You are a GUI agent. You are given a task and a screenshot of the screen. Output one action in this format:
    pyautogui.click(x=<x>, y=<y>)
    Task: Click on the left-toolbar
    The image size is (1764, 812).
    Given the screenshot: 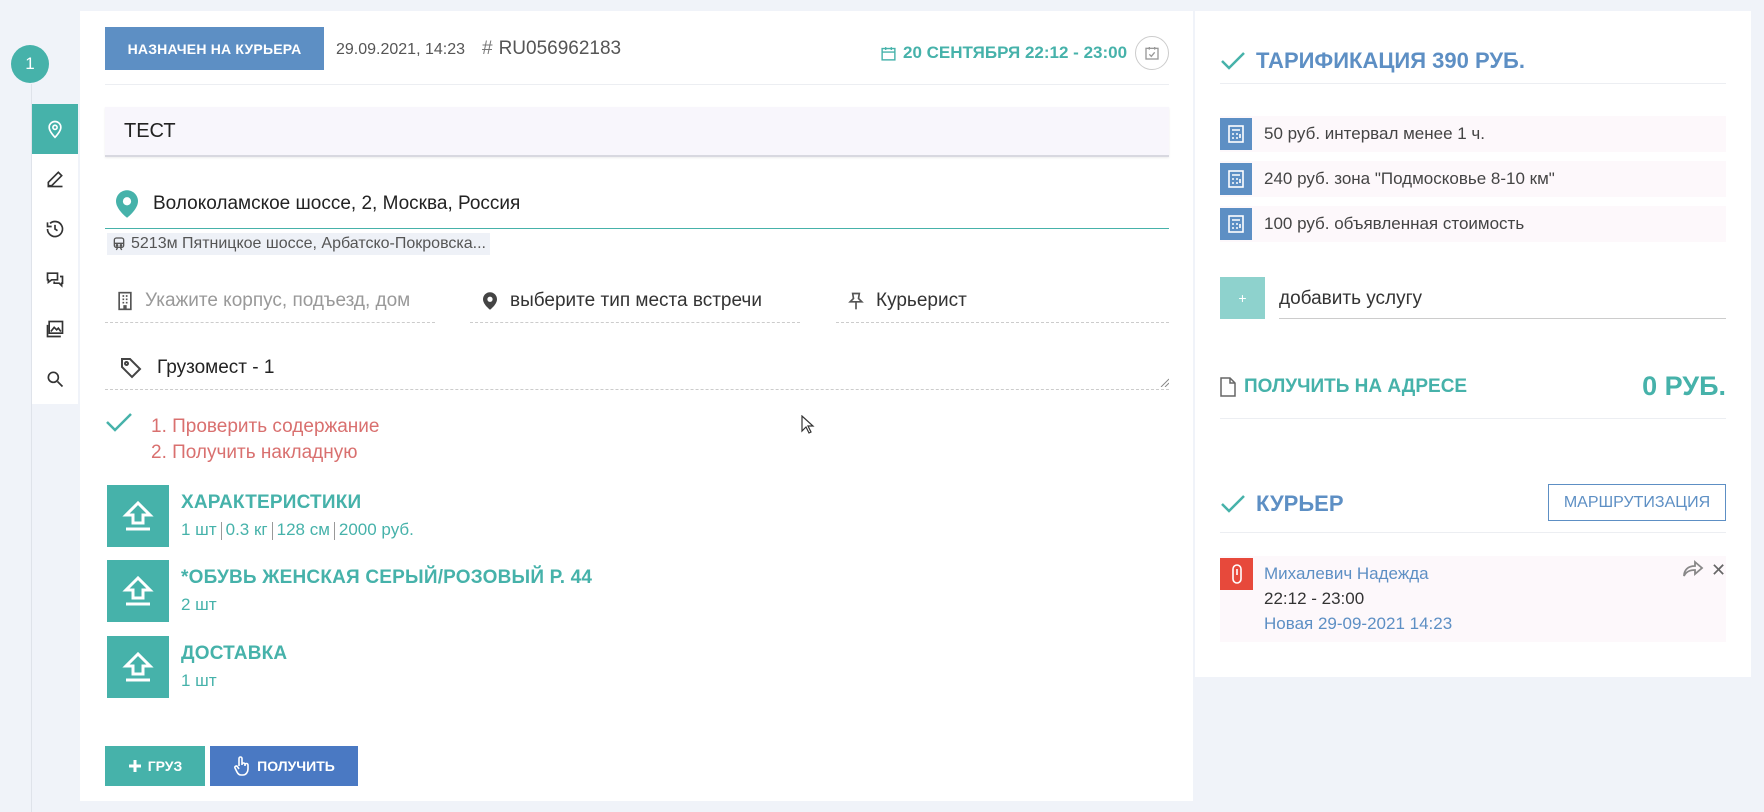 What is the action you would take?
    pyautogui.click(x=55, y=254)
    